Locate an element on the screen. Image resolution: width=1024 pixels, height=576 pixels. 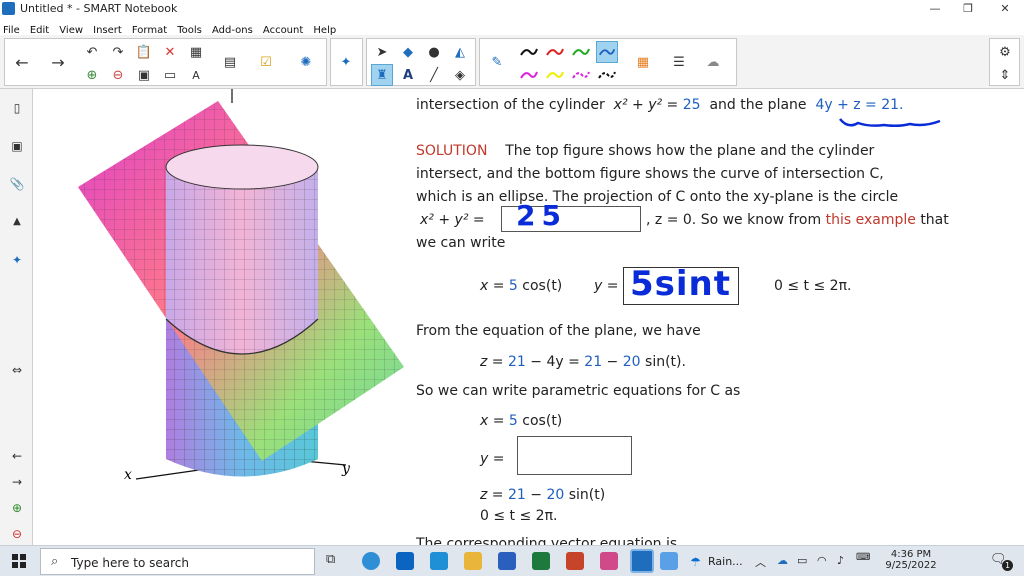
line-style-icon: ☰ is located at coordinates (679, 62).